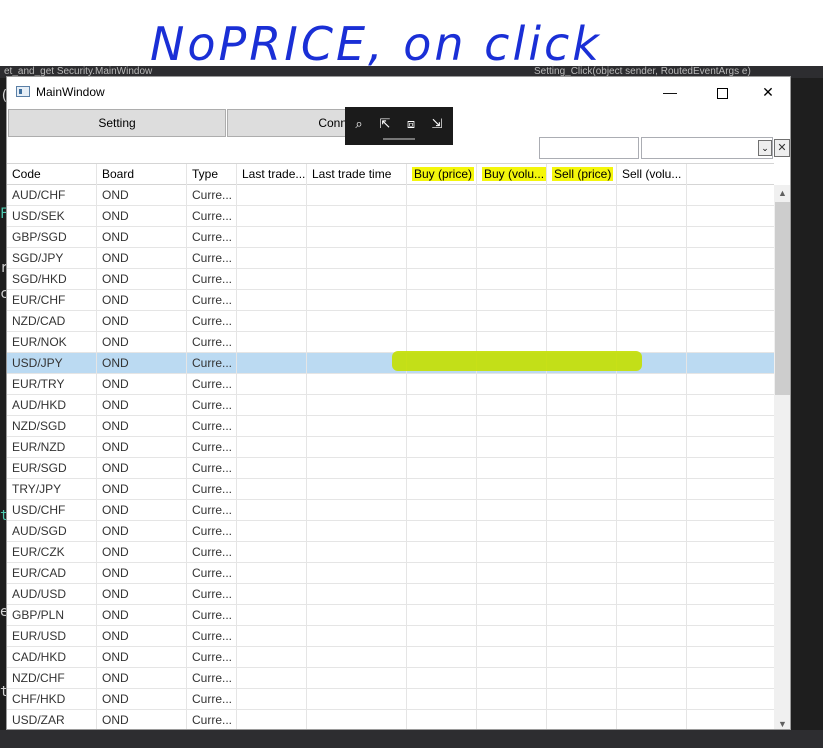 The width and height of the screenshot is (823, 748). Describe the element at coordinates (52, 468) in the screenshot. I see `table-cell: EUR/SGD` at that location.